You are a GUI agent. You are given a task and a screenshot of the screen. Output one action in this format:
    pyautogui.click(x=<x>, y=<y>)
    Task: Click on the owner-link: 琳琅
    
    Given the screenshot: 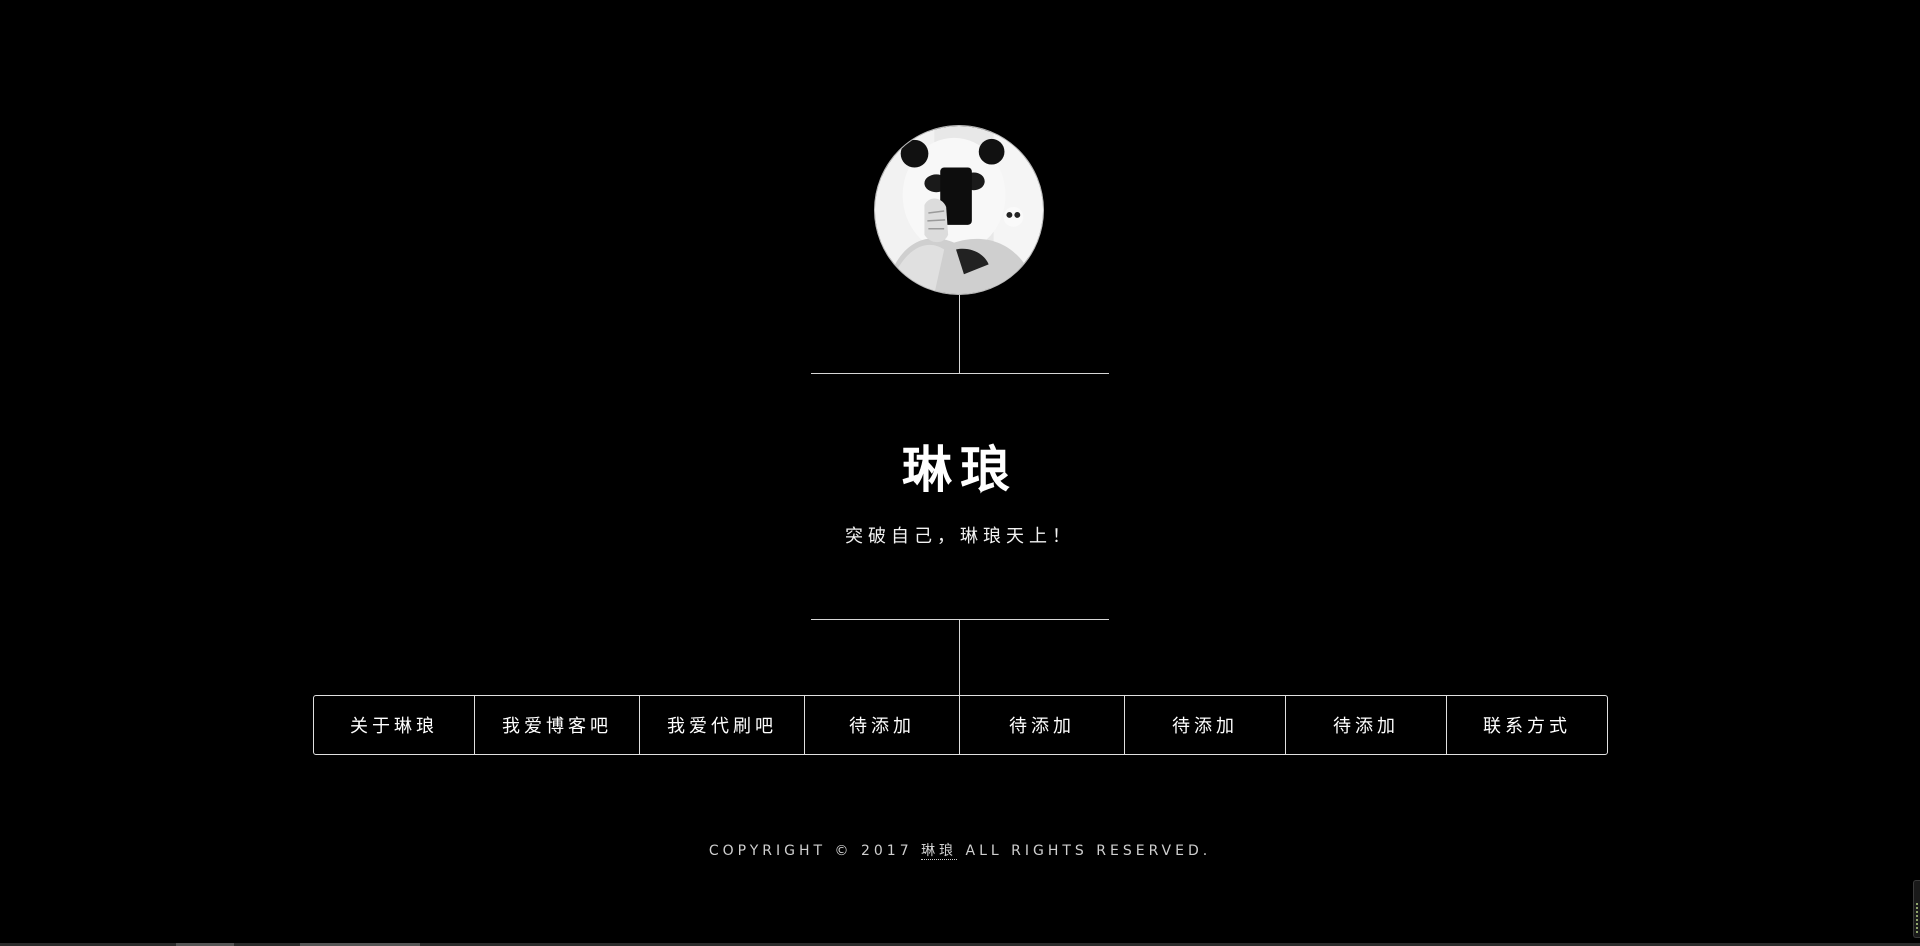 What is the action you would take?
    pyautogui.click(x=939, y=851)
    